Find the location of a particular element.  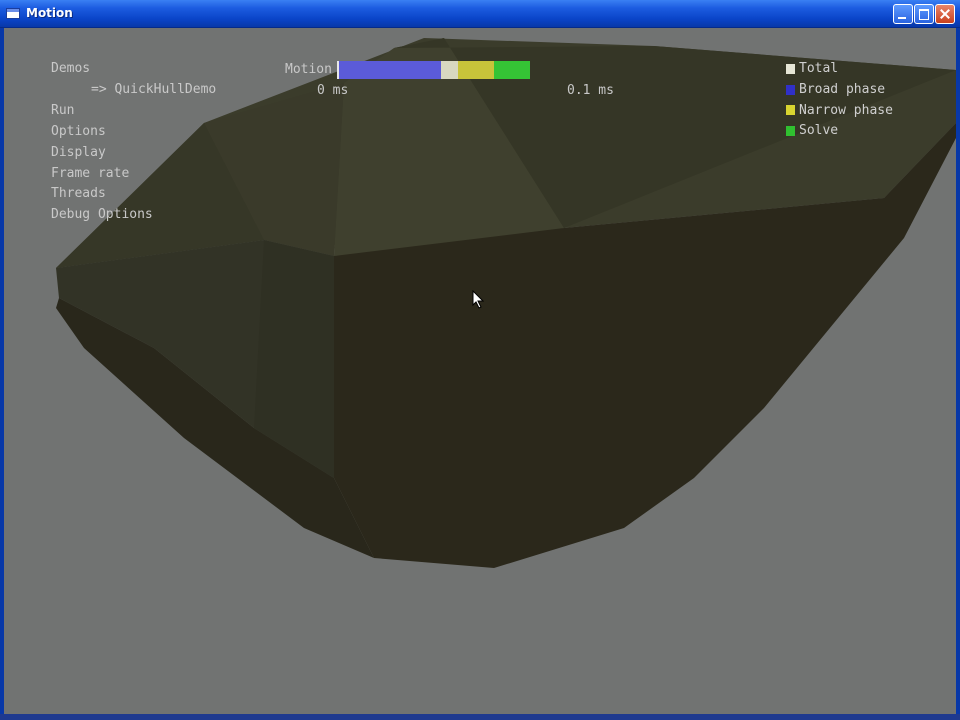

legend-label-total: Total is located at coordinates (819, 68).